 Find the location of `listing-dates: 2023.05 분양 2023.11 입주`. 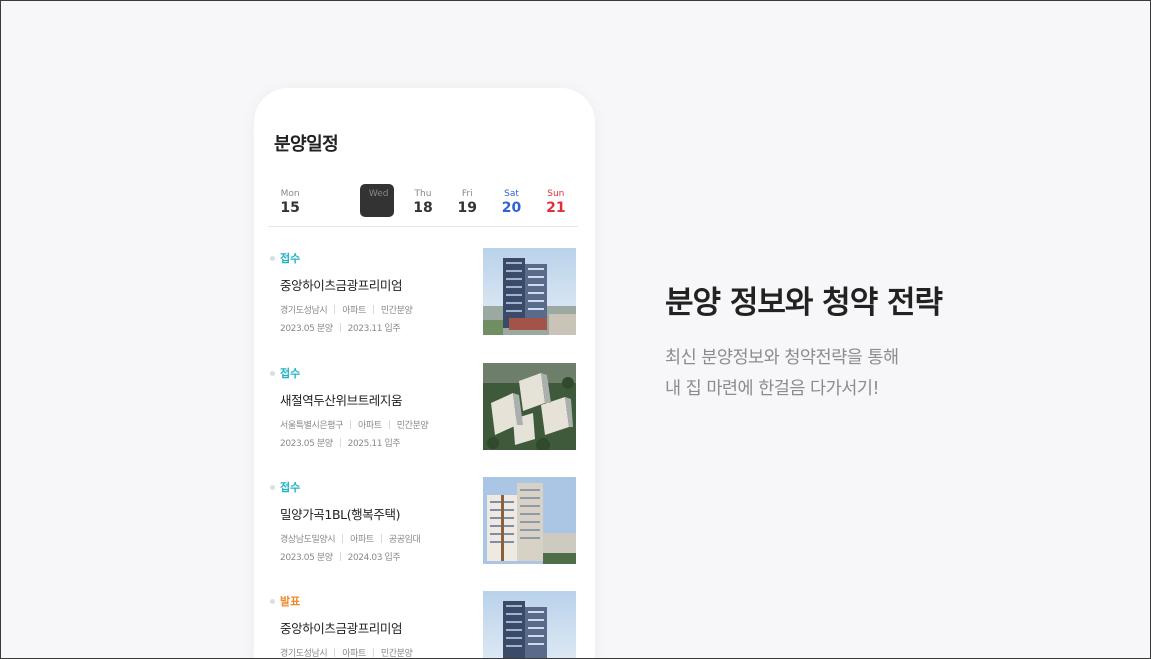

listing-dates: 2023.05 분양 2023.11 입주 is located at coordinates (340, 327).